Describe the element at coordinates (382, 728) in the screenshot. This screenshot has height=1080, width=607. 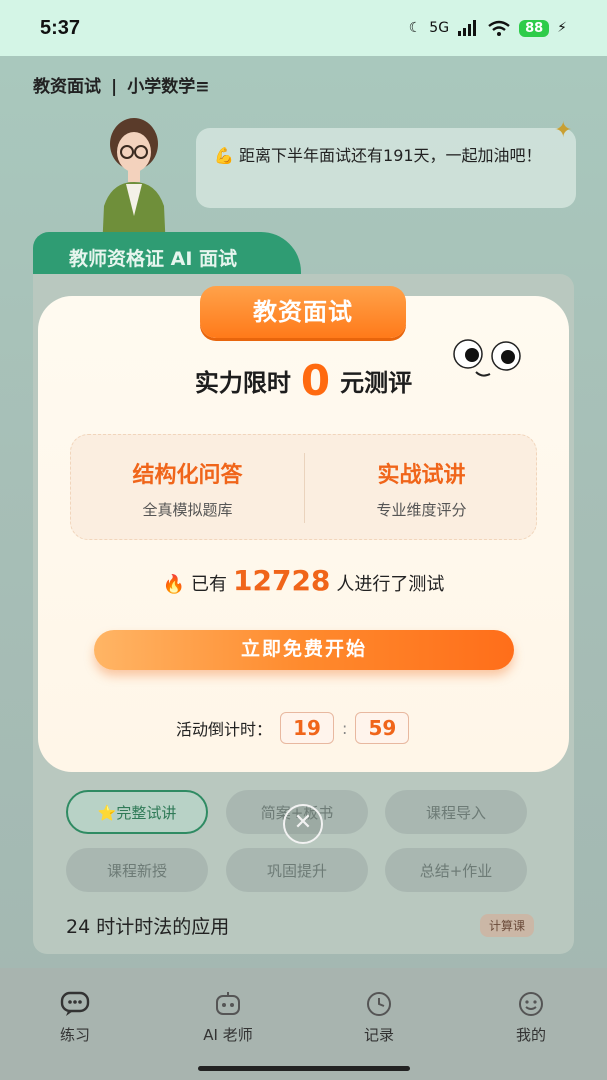
I see `countdown-seconds: 59` at that location.